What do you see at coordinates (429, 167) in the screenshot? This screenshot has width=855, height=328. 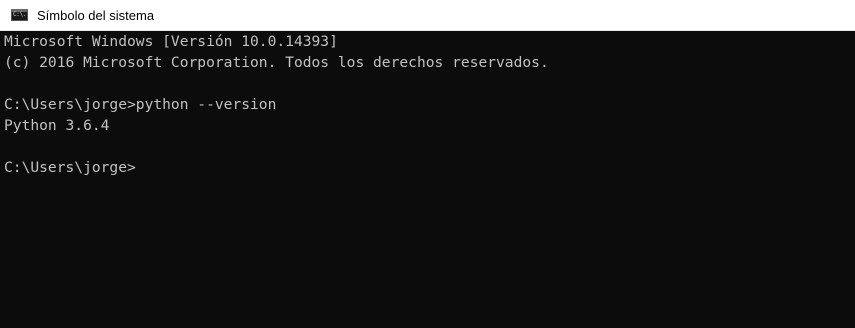 I see `console-prompt-line: C:\Users\jorge>` at bounding box center [429, 167].